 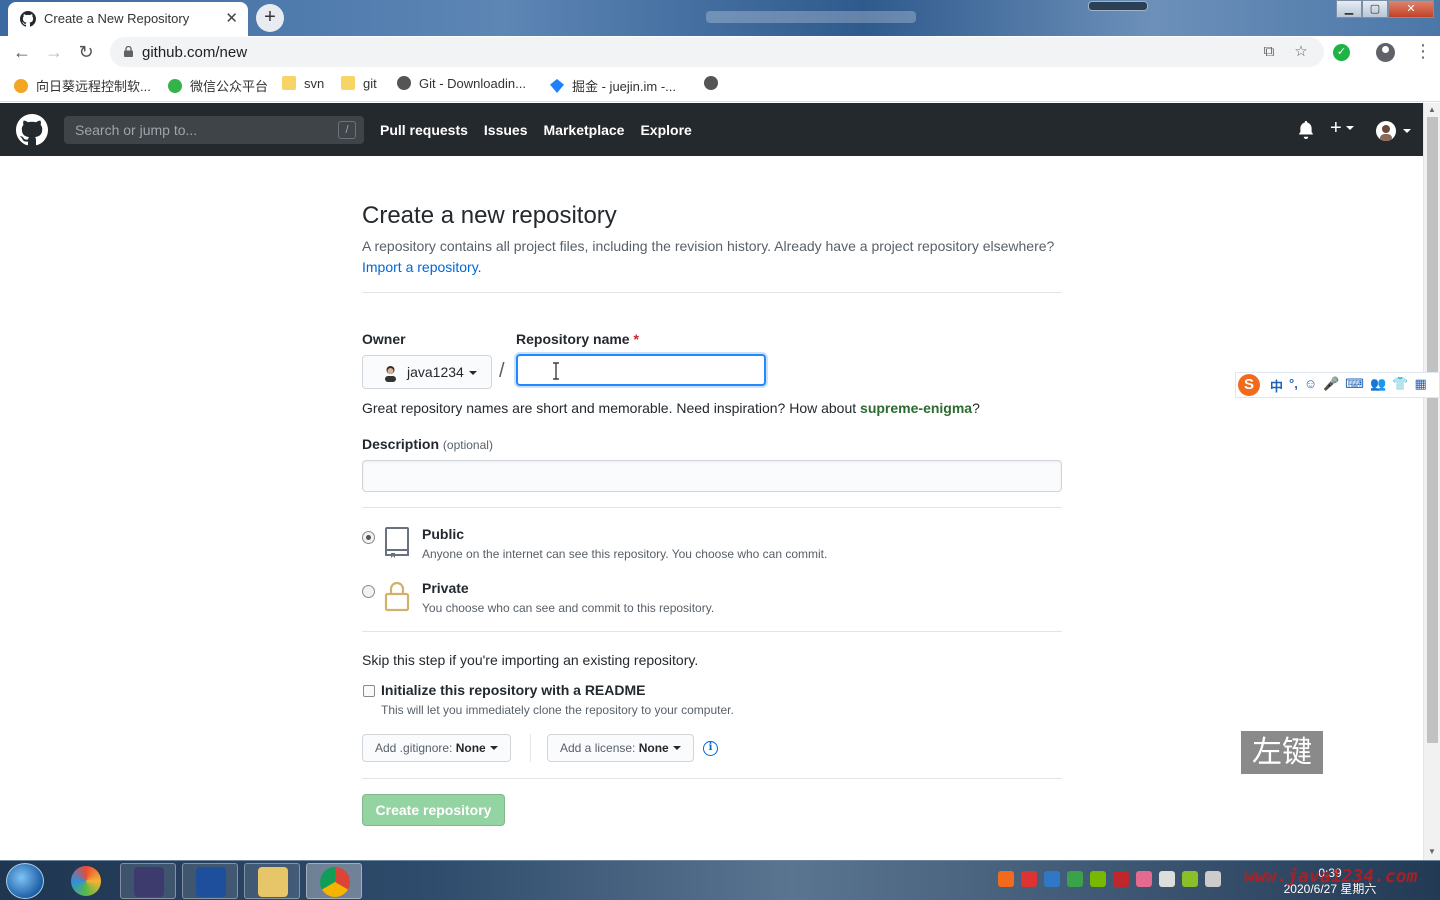 What do you see at coordinates (1432, 851) in the screenshot?
I see `scroll-down-arrow-icon: ▼` at bounding box center [1432, 851].